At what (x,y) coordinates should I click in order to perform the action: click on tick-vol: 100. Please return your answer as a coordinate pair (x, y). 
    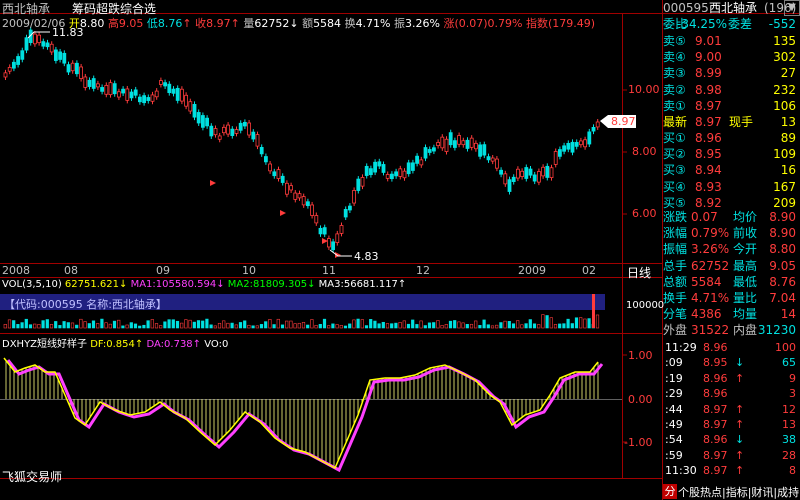
    Looking at the image, I should click on (785, 347).